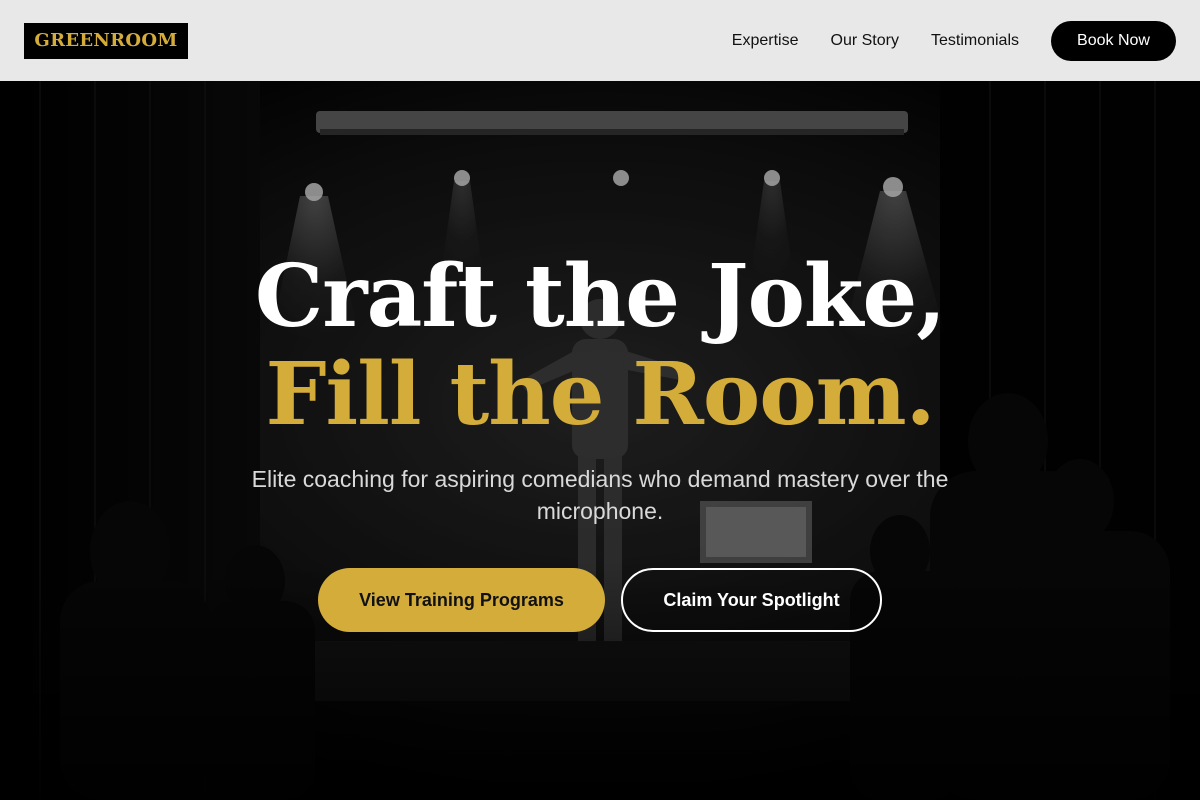 The height and width of the screenshot is (800, 1200). I want to click on nav-link-testimonials: Testimonials, so click(975, 41).